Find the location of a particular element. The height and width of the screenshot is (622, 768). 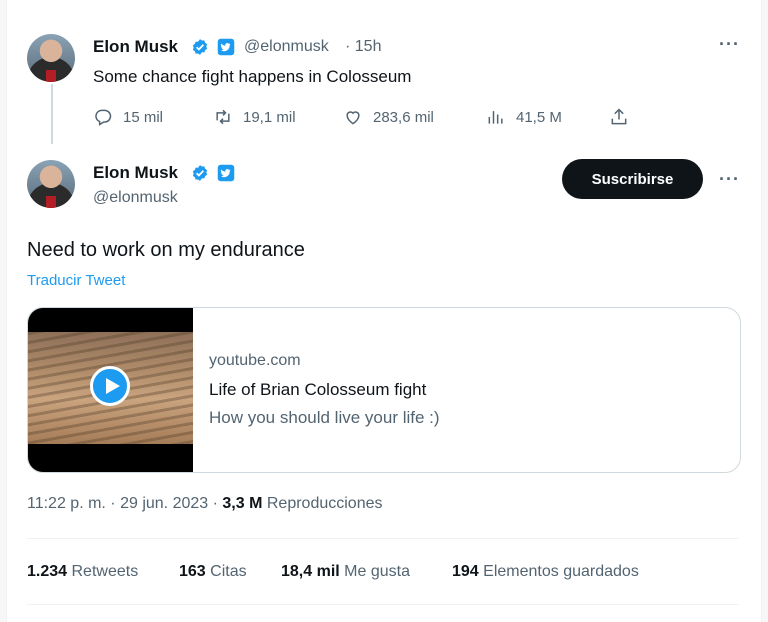

parent-tweet-text: Some chance fight happens in Colosseum is located at coordinates (252, 76).